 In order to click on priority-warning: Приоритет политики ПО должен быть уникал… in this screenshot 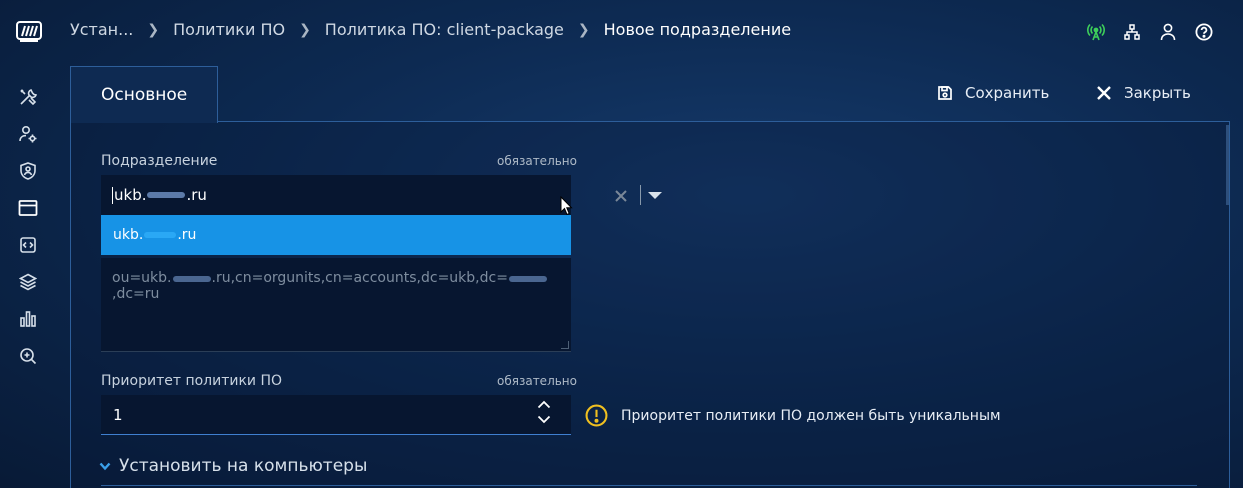, I will do `click(793, 415)`.